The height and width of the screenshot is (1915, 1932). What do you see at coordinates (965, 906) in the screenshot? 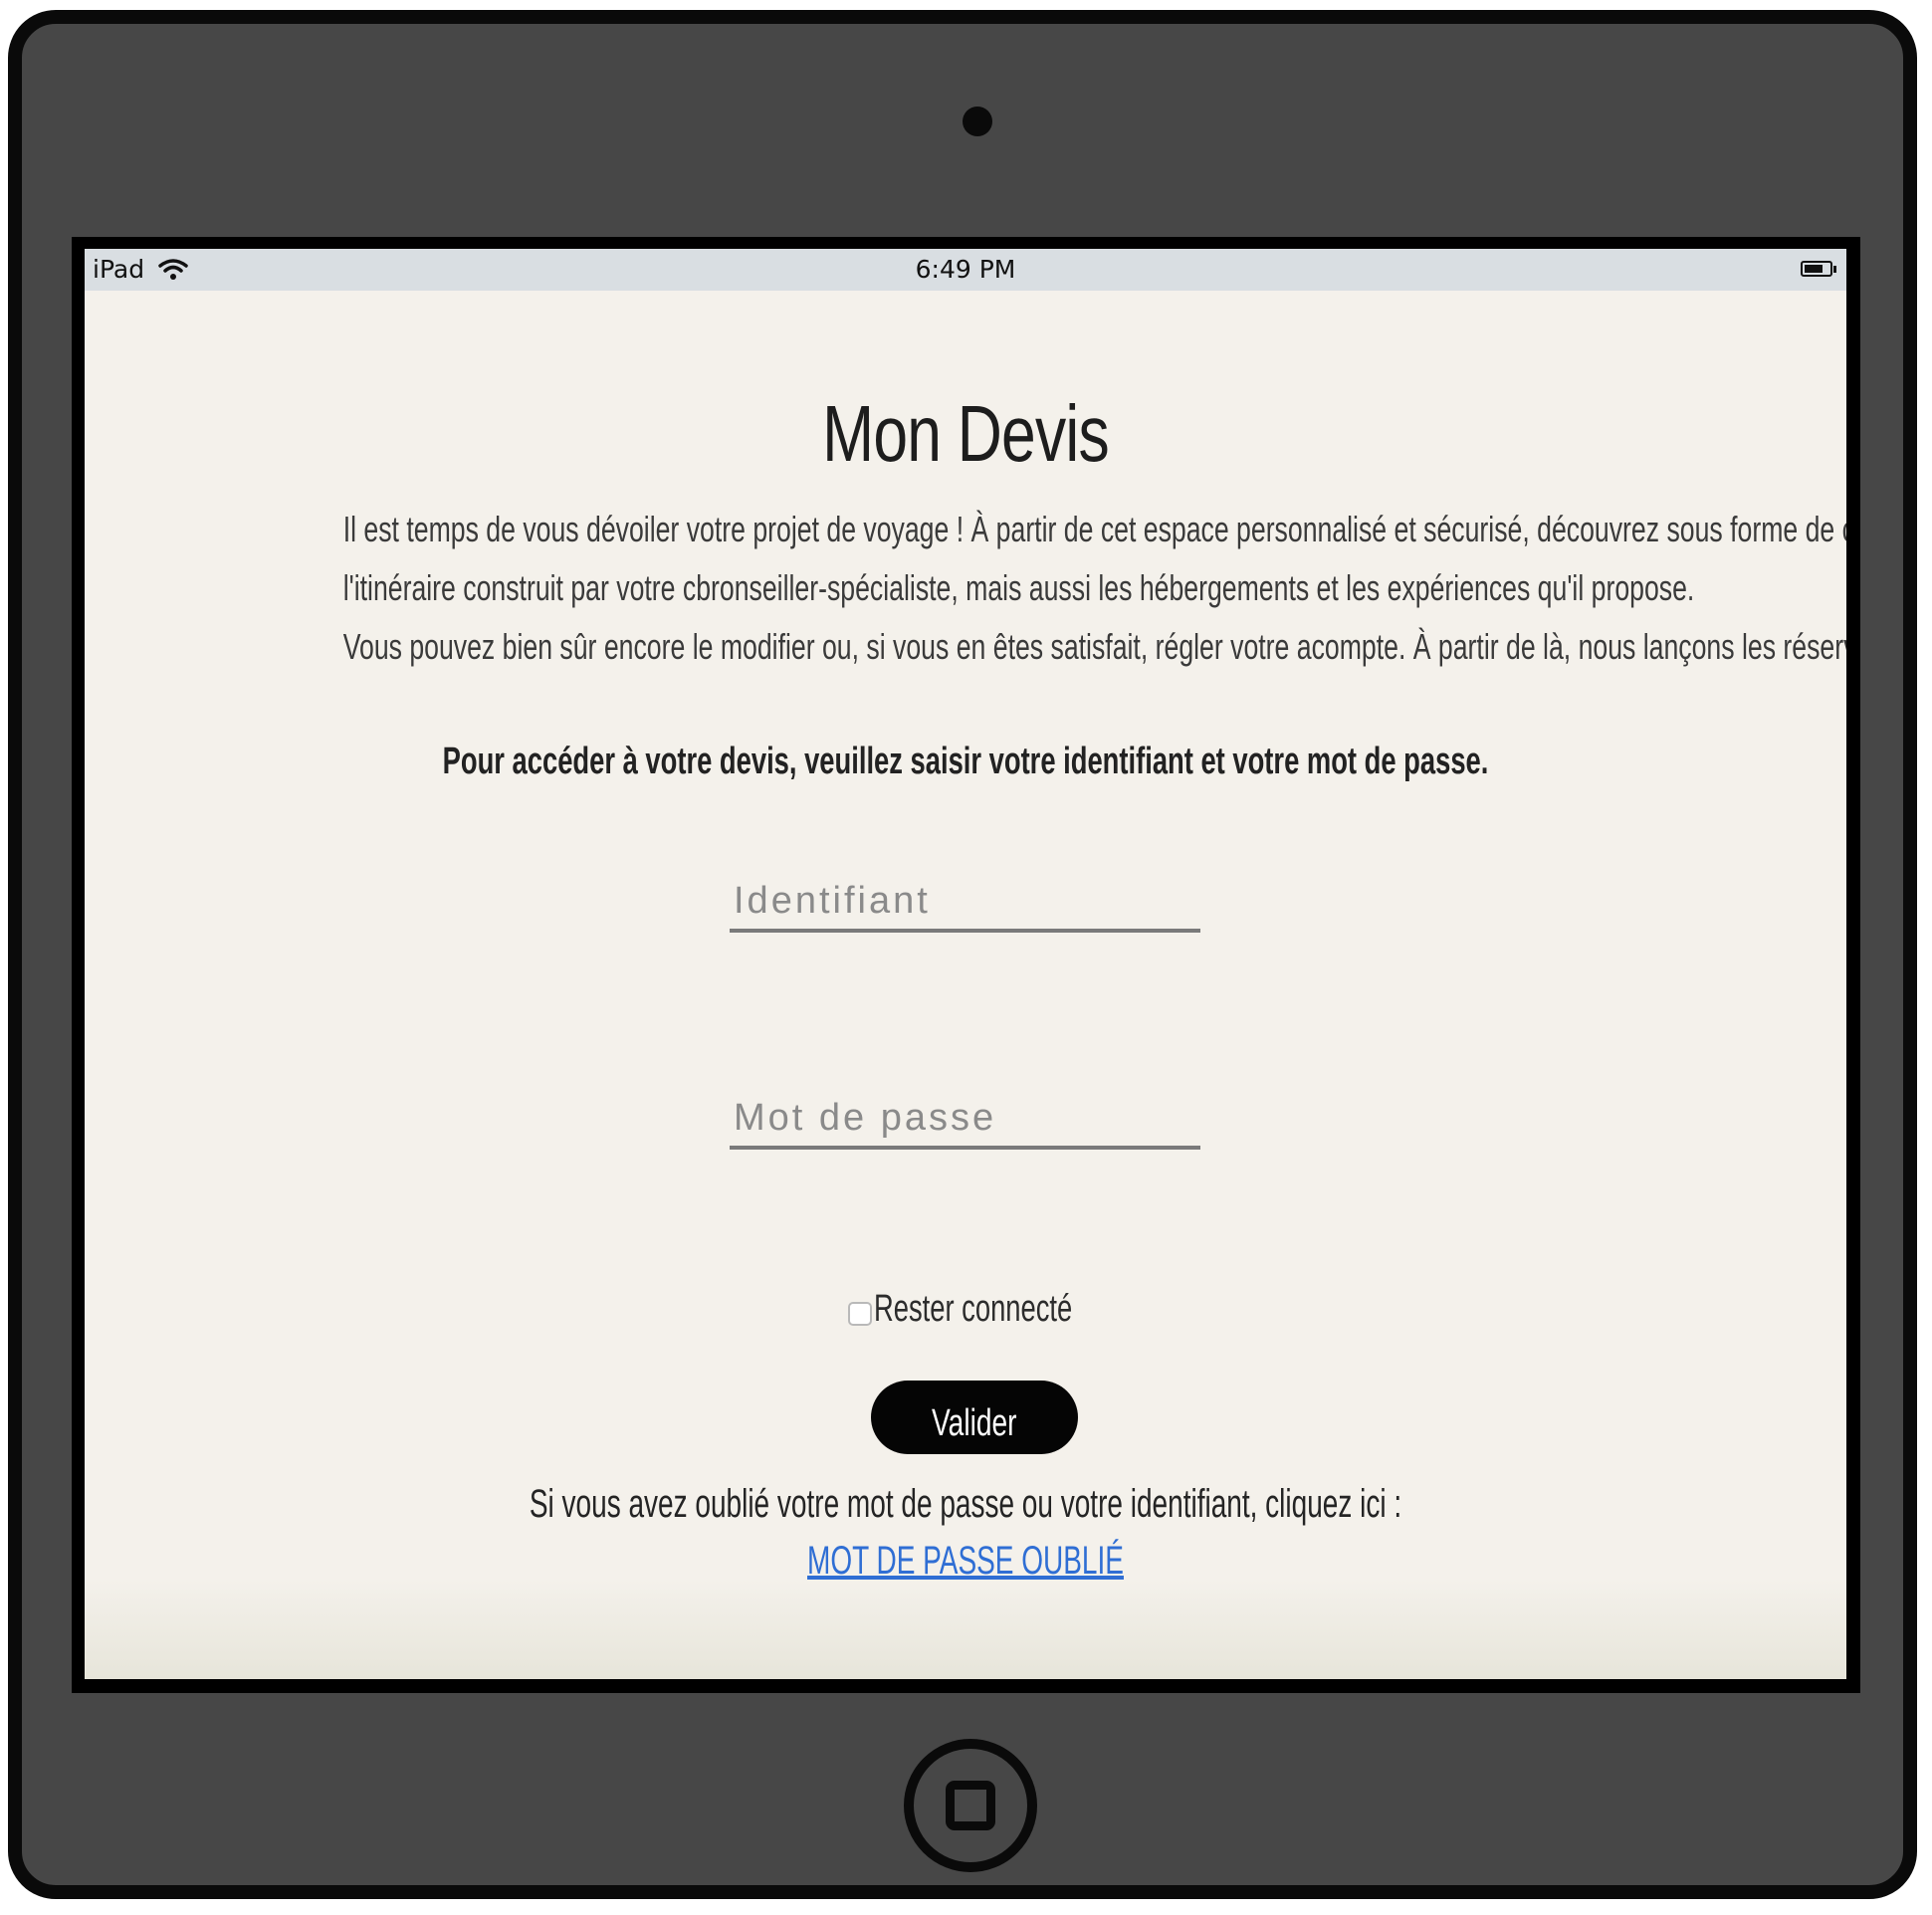
I see `identifiant-input` at bounding box center [965, 906].